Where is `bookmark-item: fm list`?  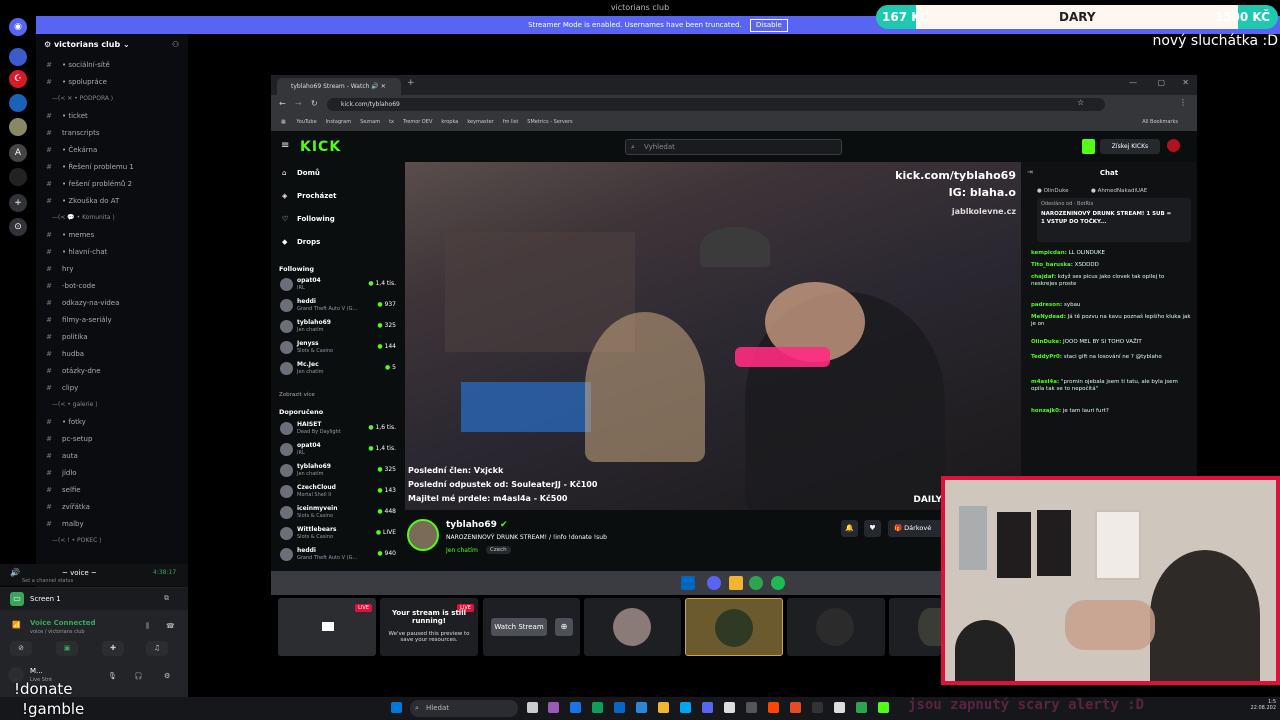
bookmark-item: fm list is located at coordinates (511, 122).